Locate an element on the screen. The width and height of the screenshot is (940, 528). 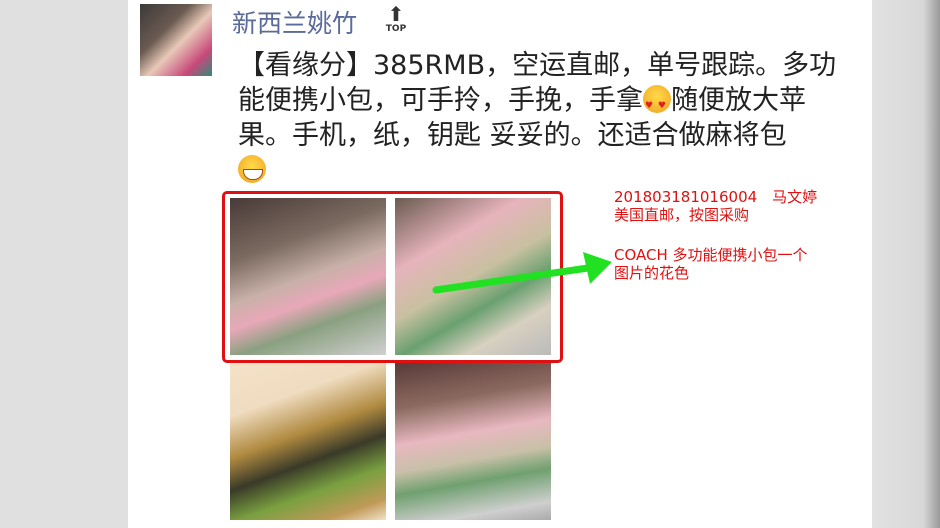
order-number: 201803181016004 马文婷 is located at coordinates (716, 197).